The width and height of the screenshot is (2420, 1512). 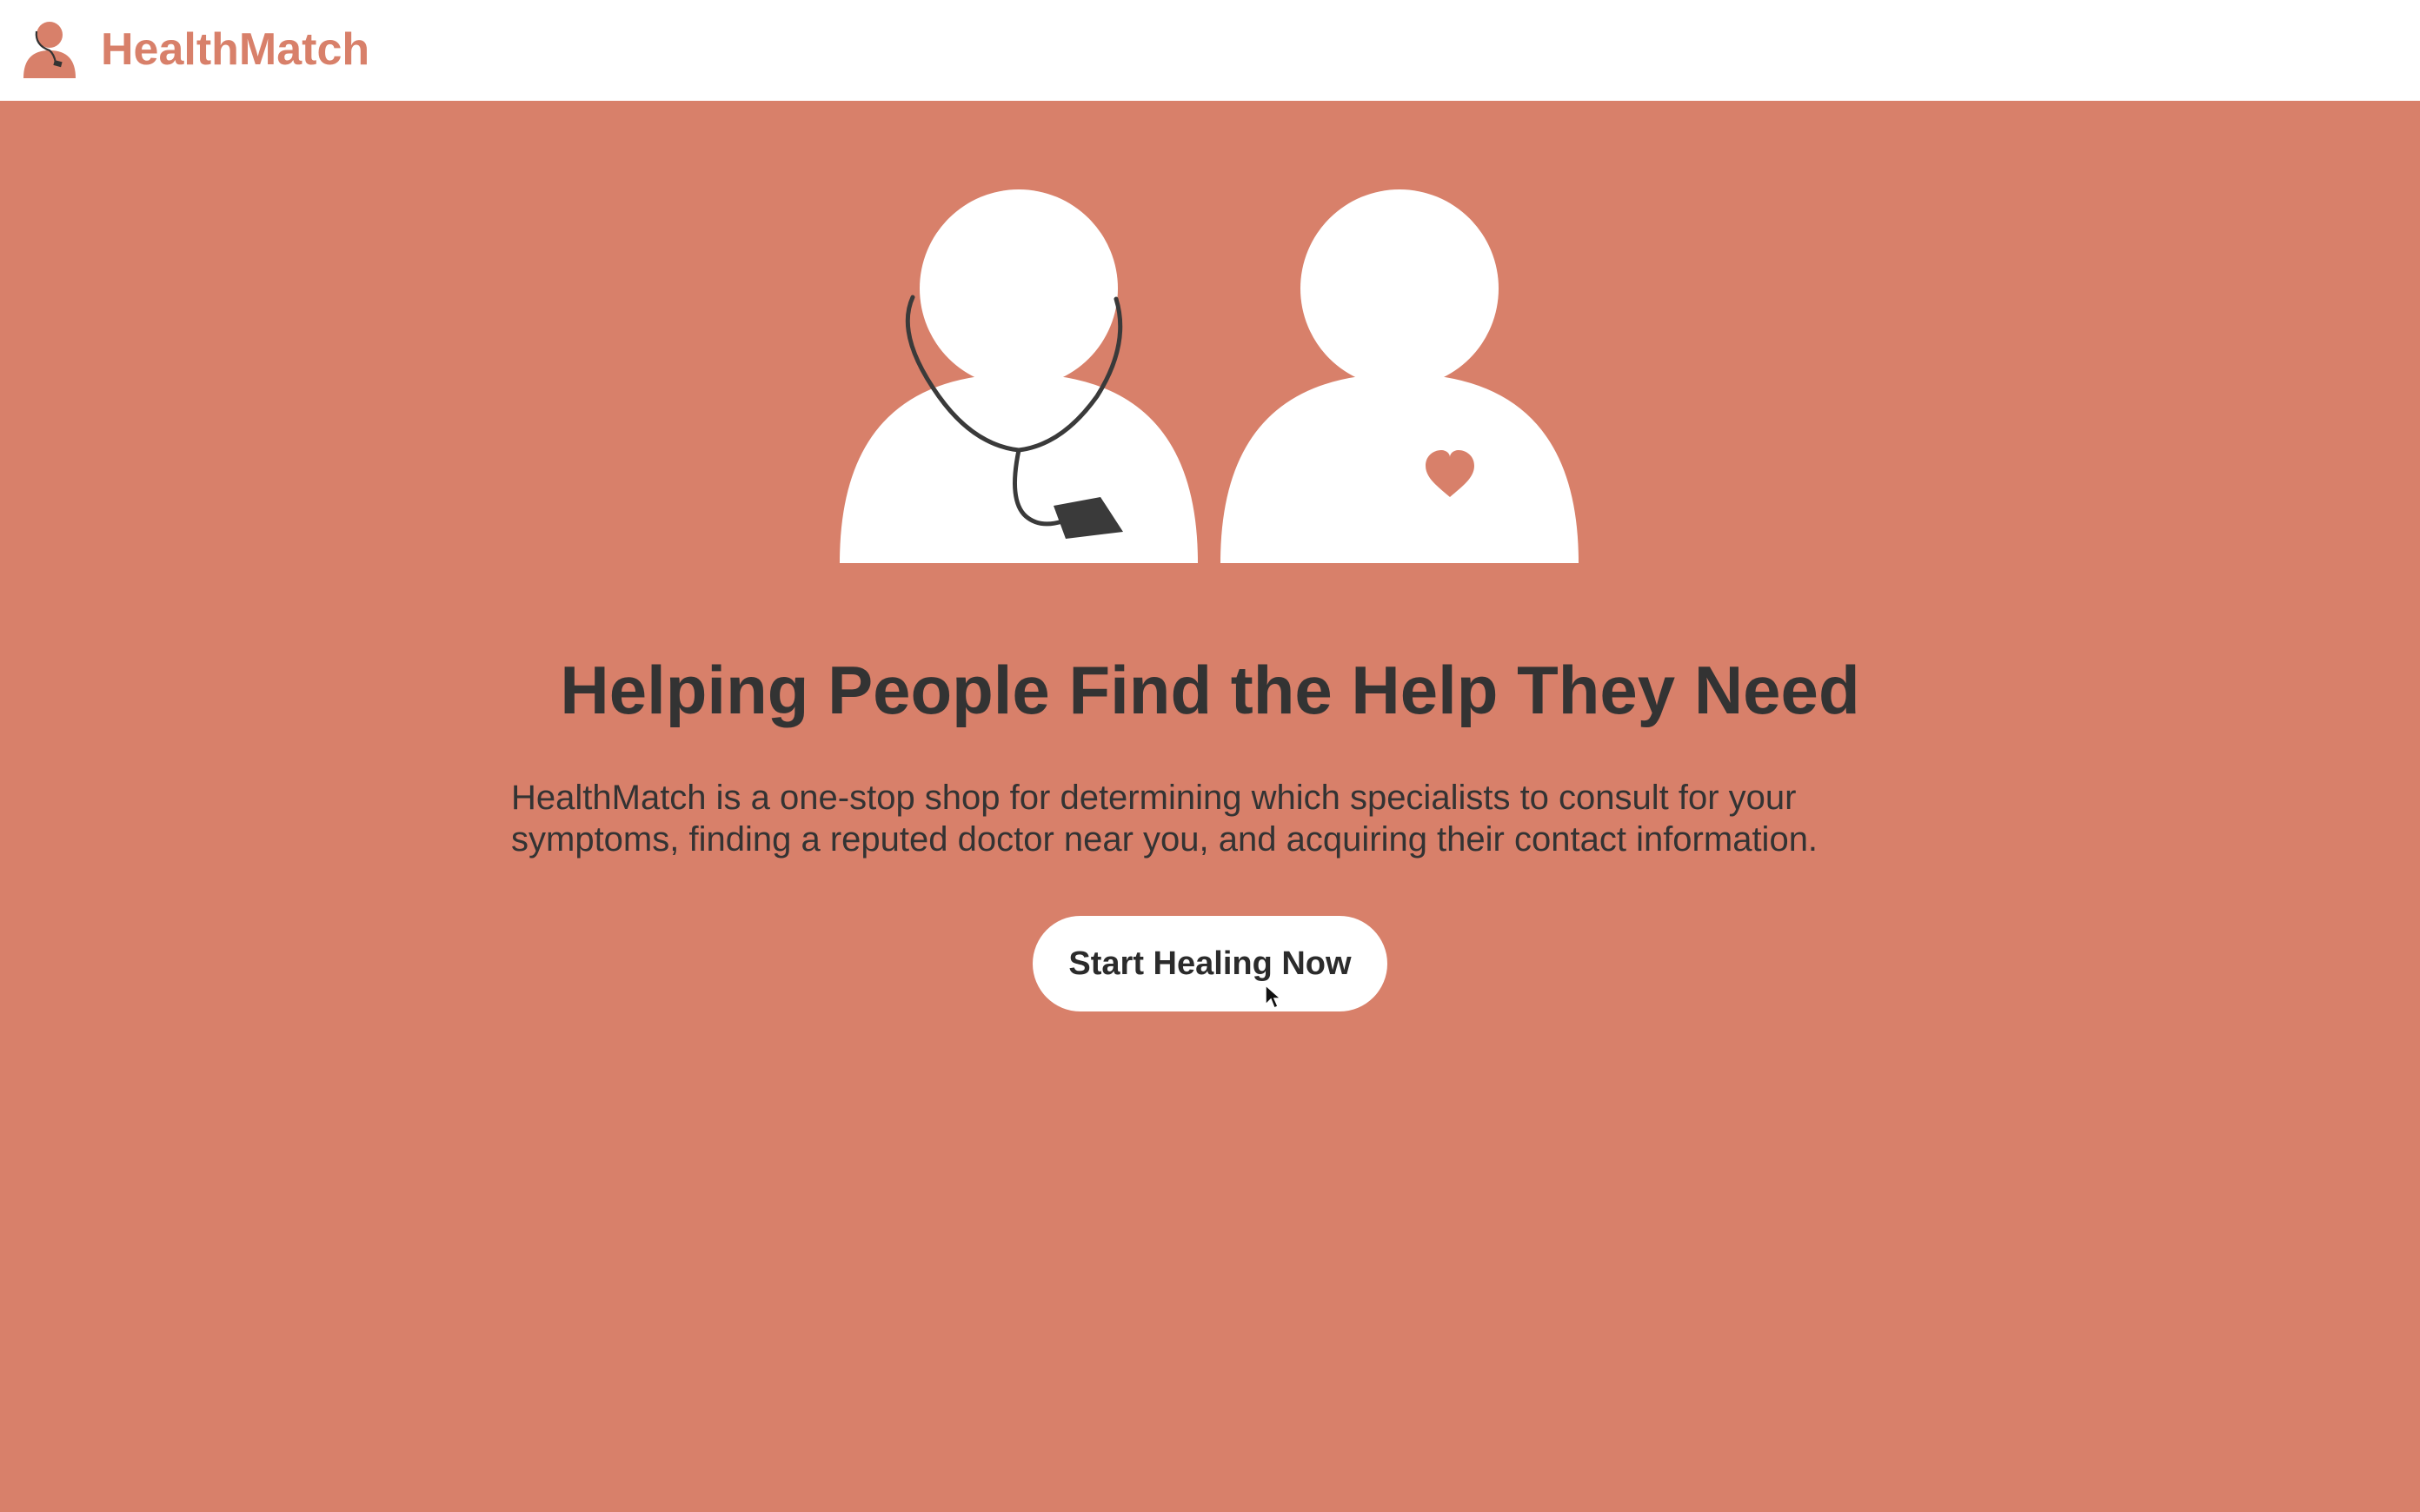 I want to click on doctor-logo-icon, so click(x=49, y=48).